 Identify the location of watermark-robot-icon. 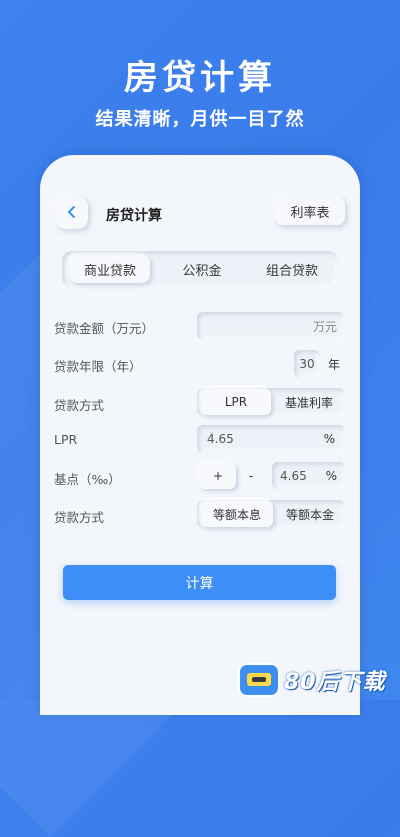
(259, 680).